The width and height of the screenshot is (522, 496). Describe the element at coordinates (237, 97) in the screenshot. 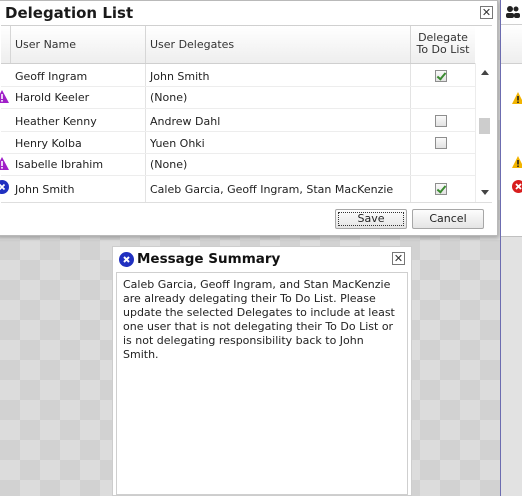

I see `table-row: Harold Keeler (None)` at that location.